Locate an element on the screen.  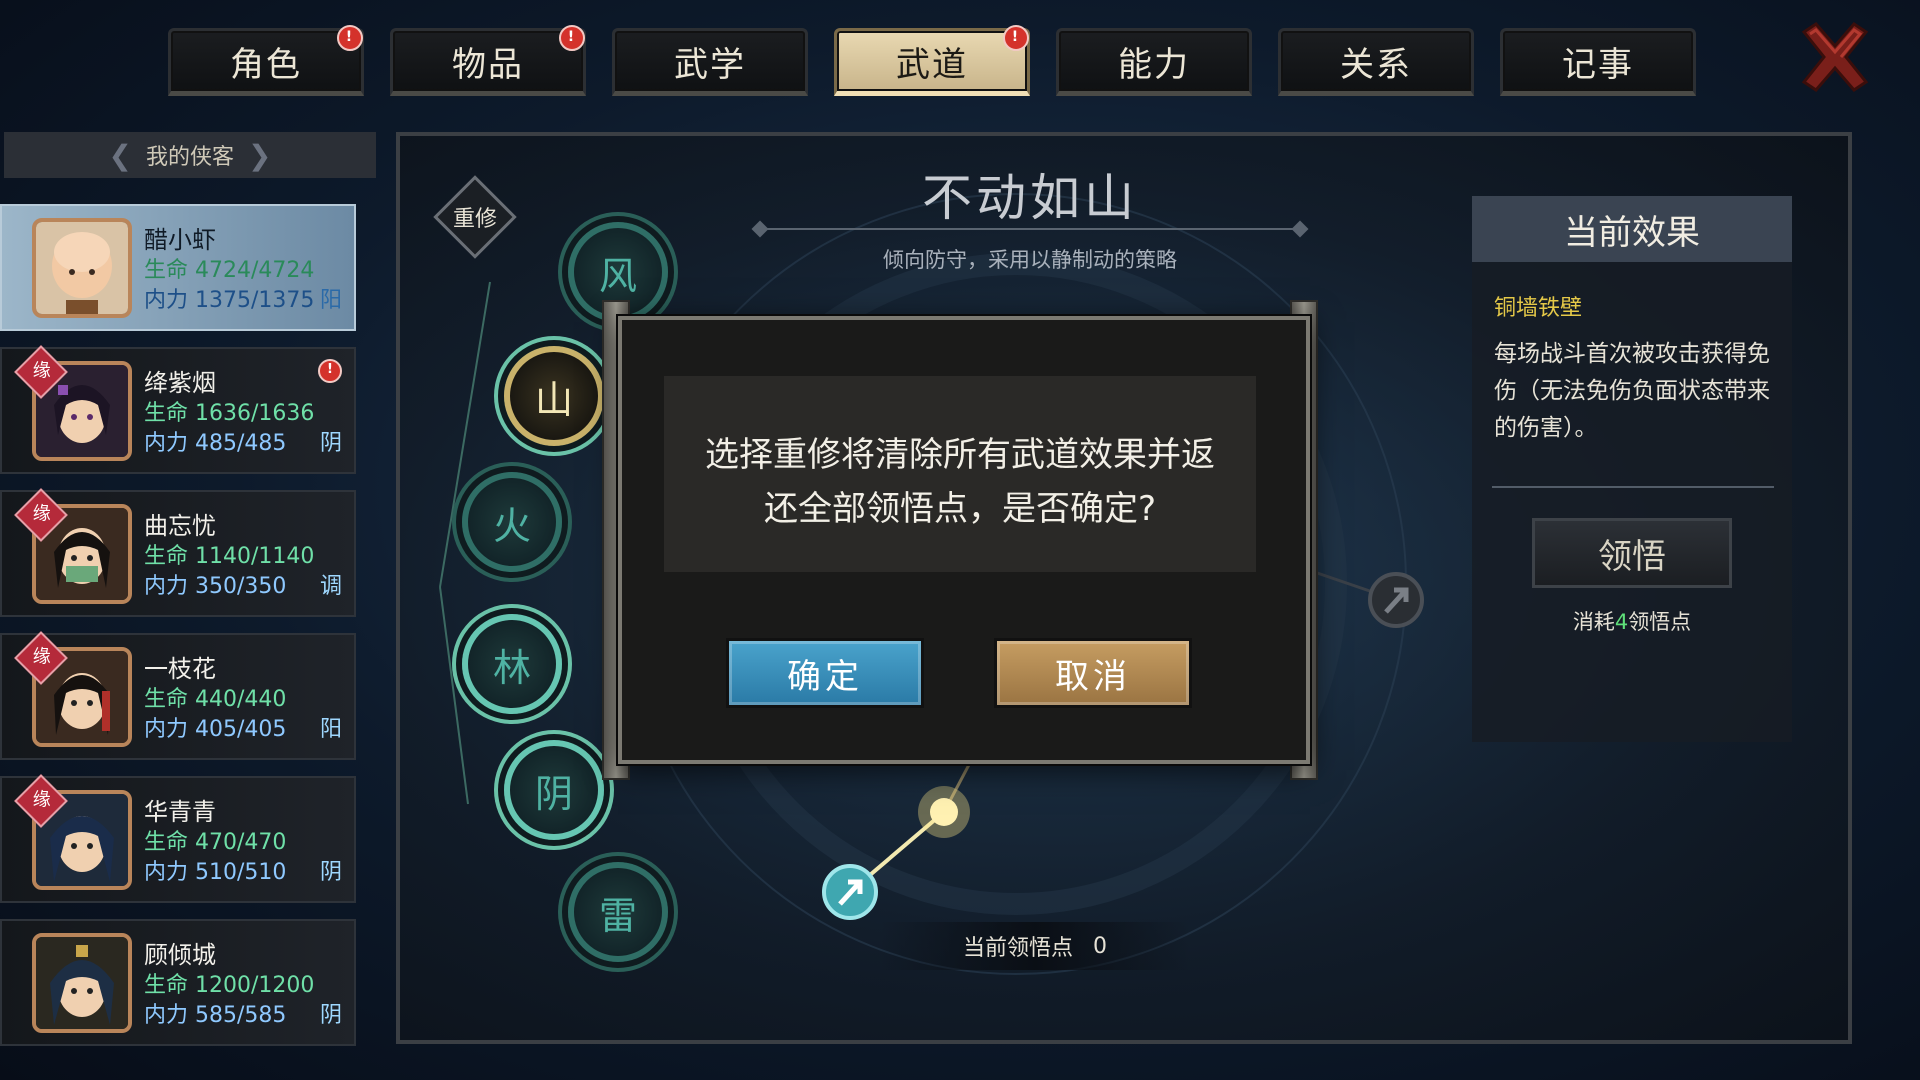
confirm-button: 确定 is located at coordinates (825, 673).